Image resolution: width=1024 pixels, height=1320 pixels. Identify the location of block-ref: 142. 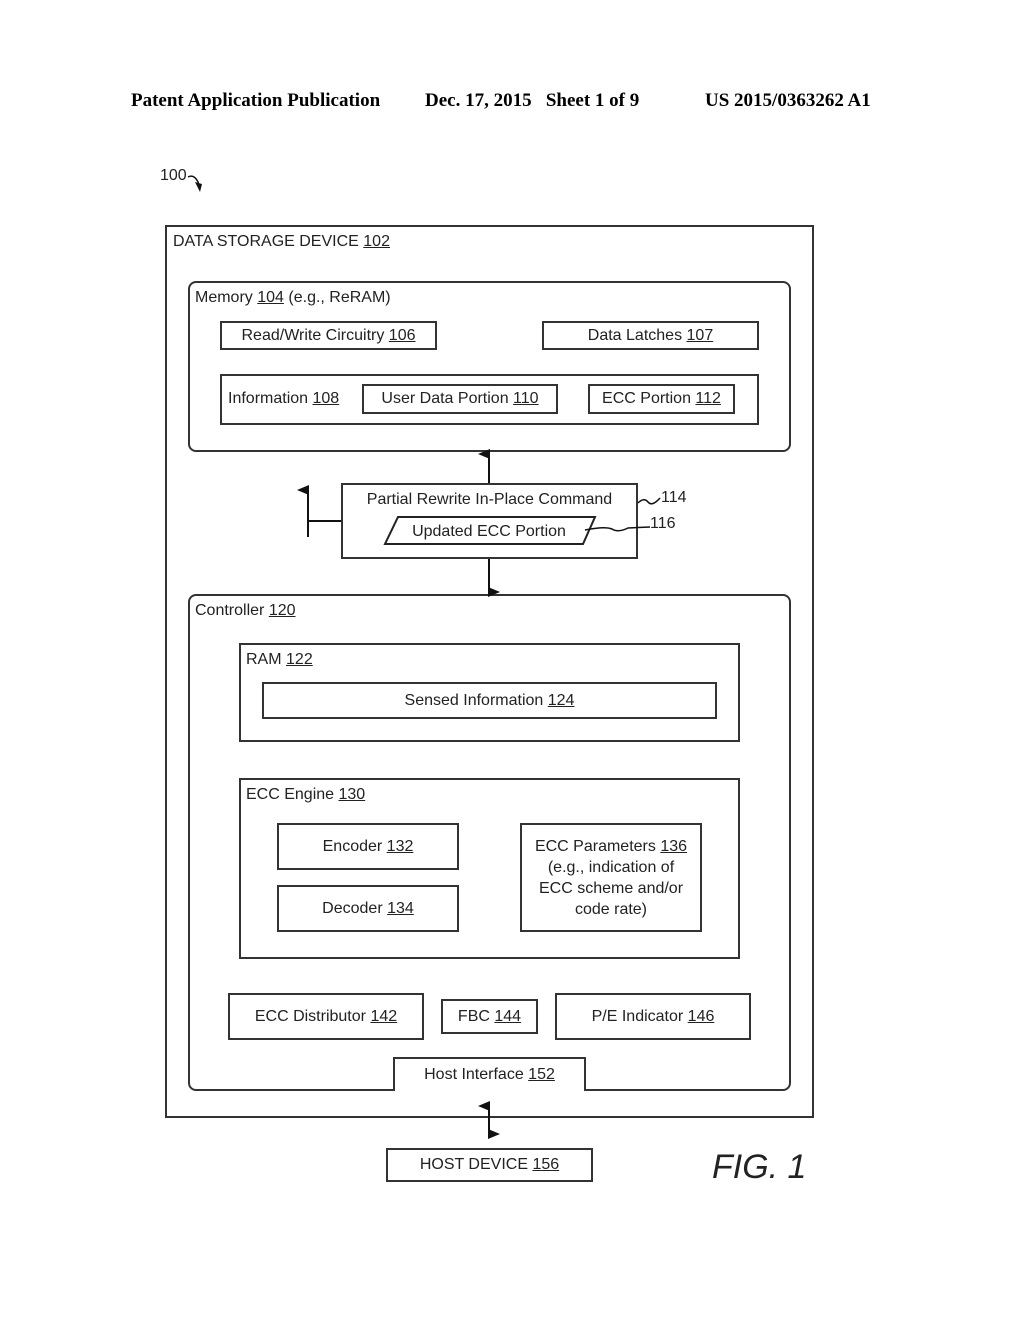
(384, 1016).